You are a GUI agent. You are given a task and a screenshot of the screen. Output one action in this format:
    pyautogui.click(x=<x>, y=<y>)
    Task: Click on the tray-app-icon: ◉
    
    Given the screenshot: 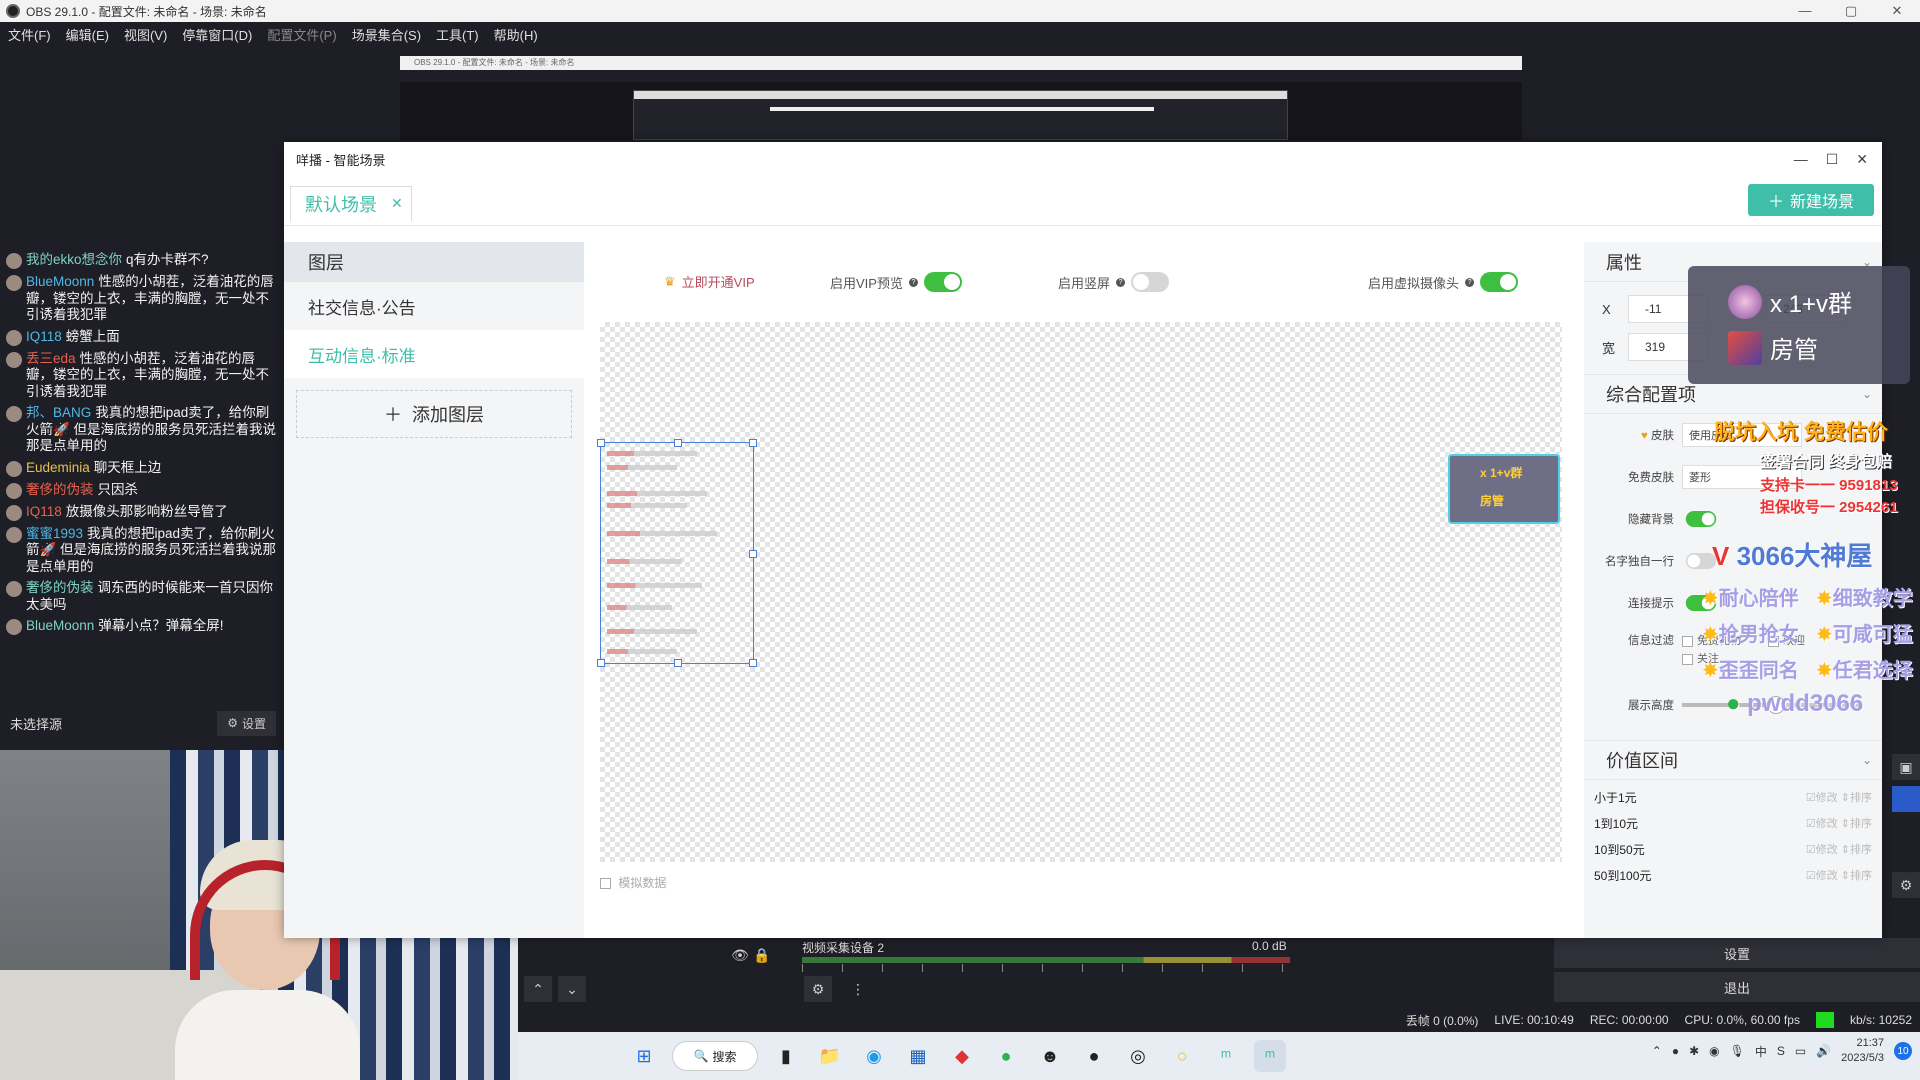 What is the action you would take?
    pyautogui.click(x=1714, y=1051)
    